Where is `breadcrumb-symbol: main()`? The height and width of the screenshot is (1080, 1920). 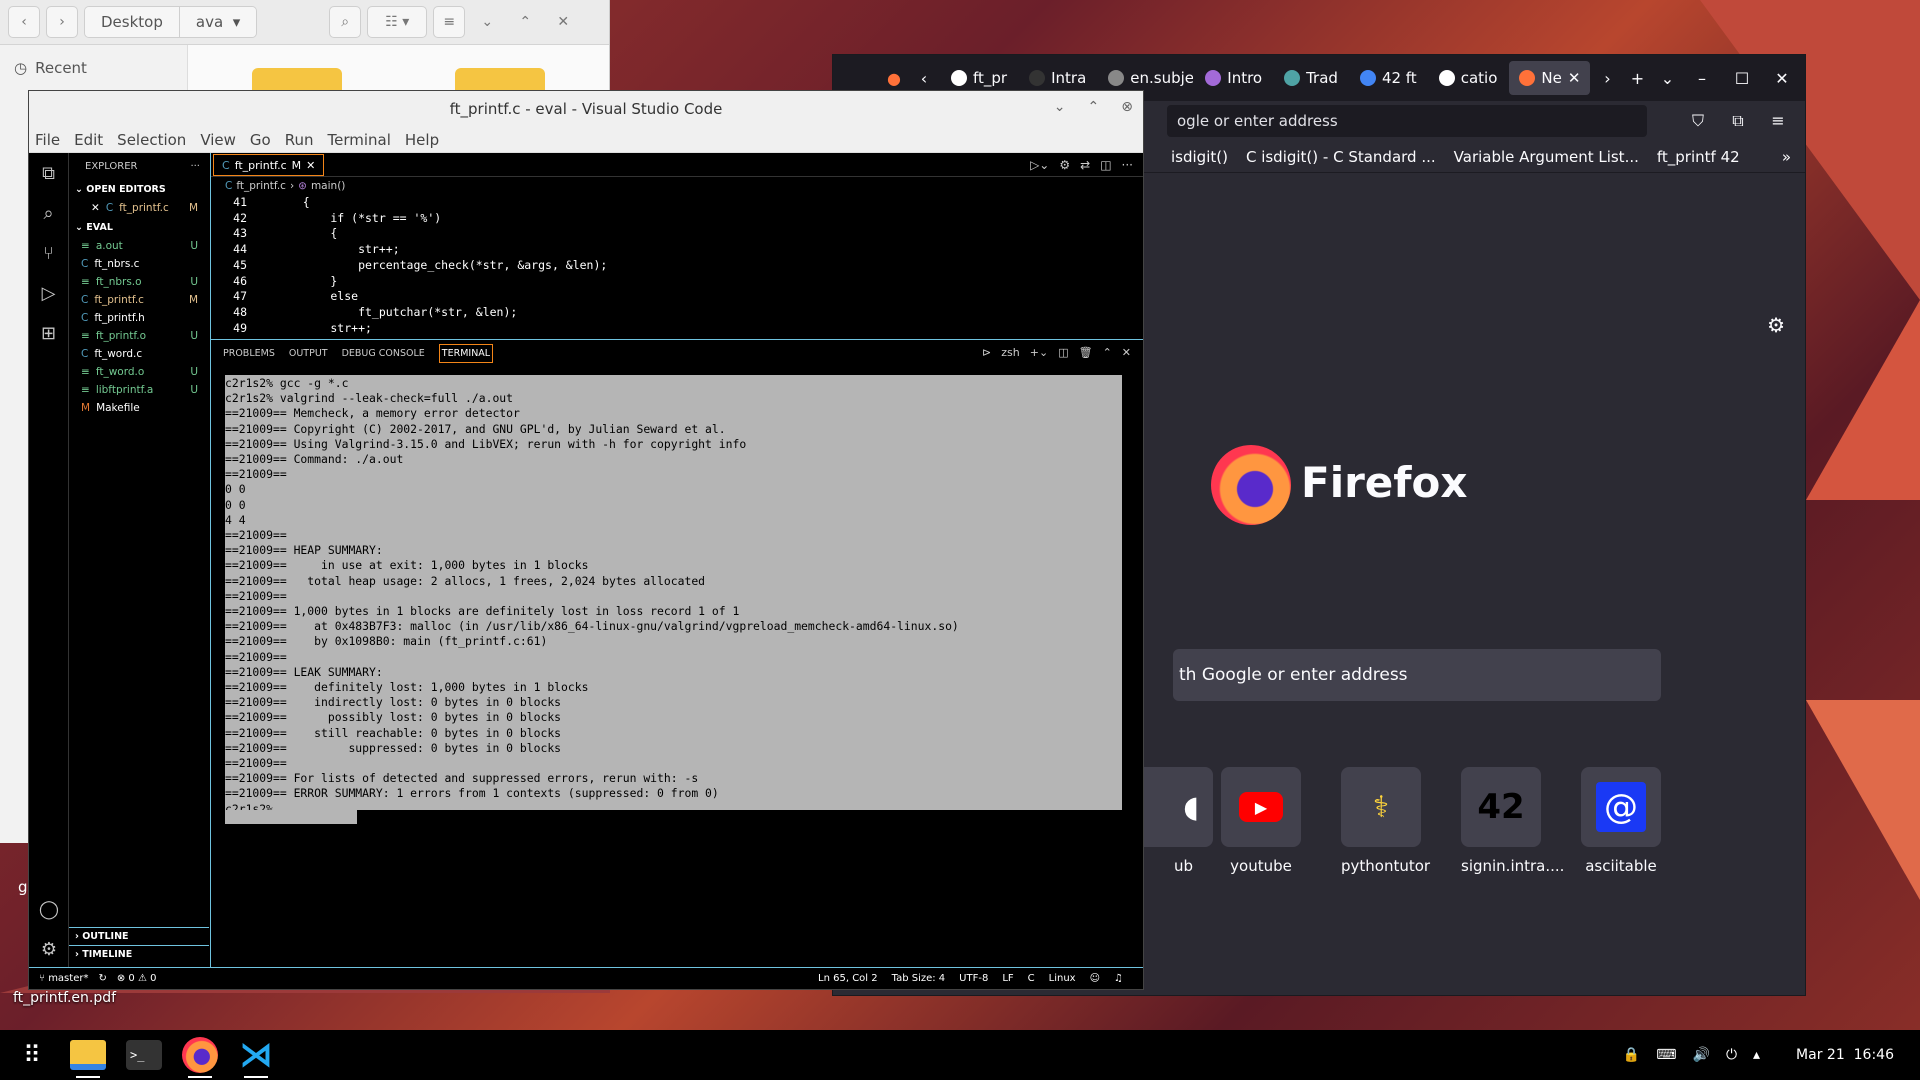
breadcrumb-symbol: main() is located at coordinates (328, 186).